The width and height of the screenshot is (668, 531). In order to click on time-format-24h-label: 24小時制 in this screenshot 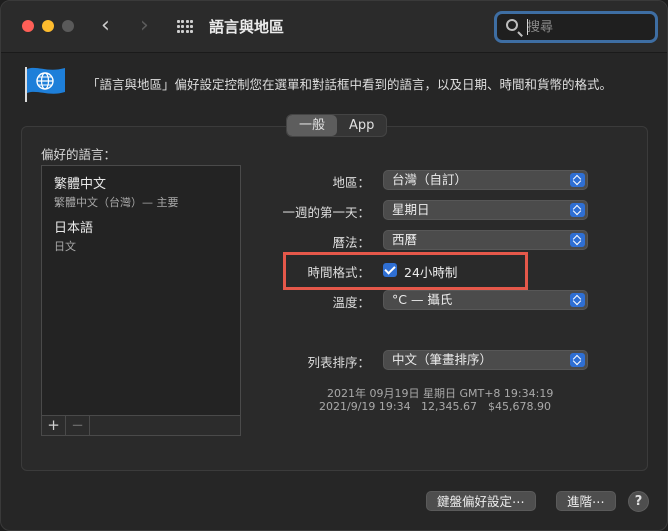, I will do `click(430, 271)`.